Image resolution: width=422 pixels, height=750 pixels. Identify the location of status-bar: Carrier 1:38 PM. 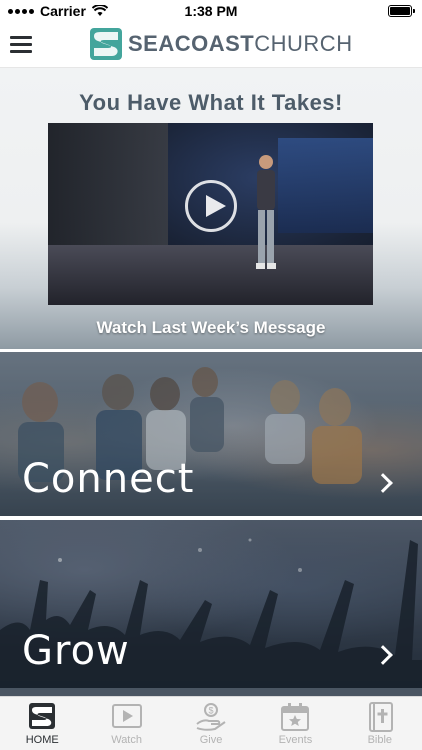
(211, 11).